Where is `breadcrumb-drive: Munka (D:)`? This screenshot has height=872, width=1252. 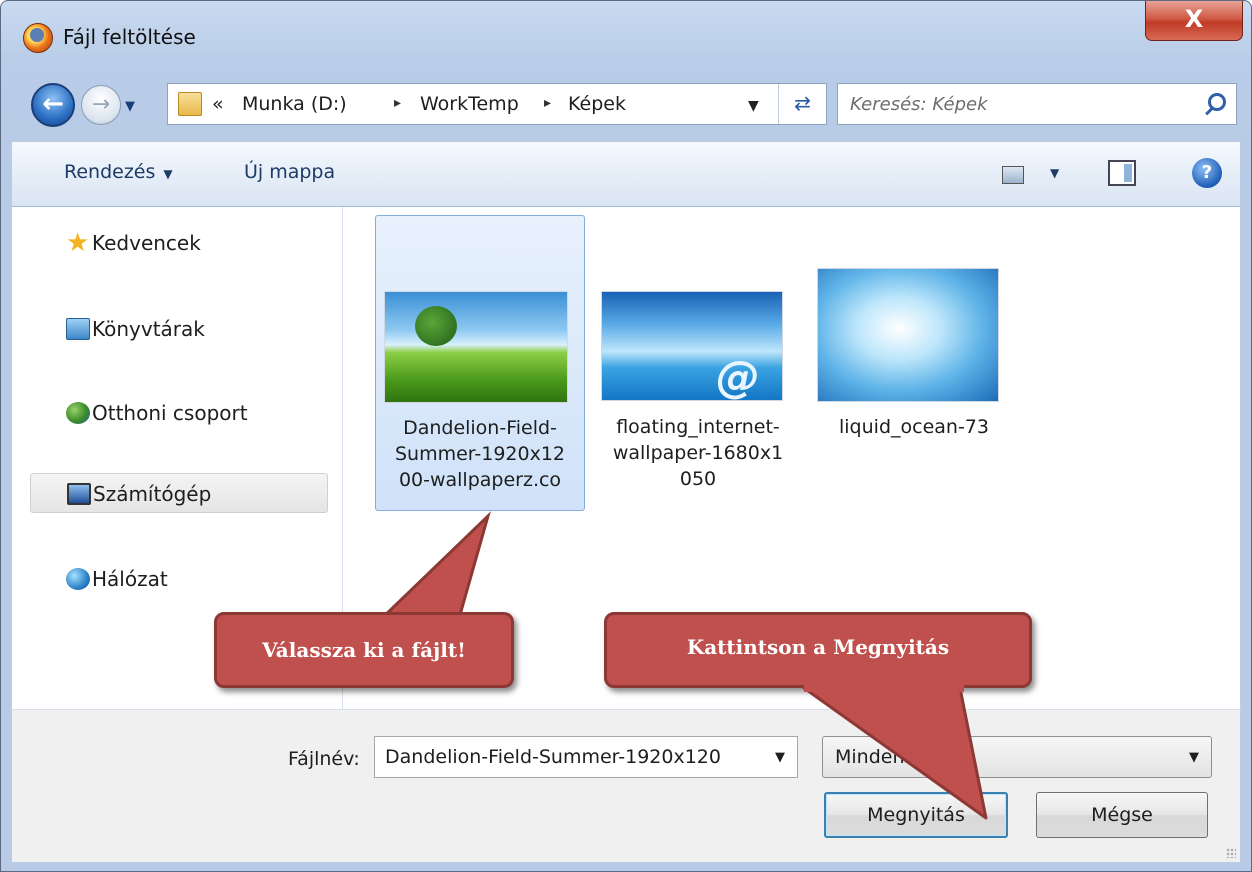 breadcrumb-drive: Munka (D:) is located at coordinates (294, 104).